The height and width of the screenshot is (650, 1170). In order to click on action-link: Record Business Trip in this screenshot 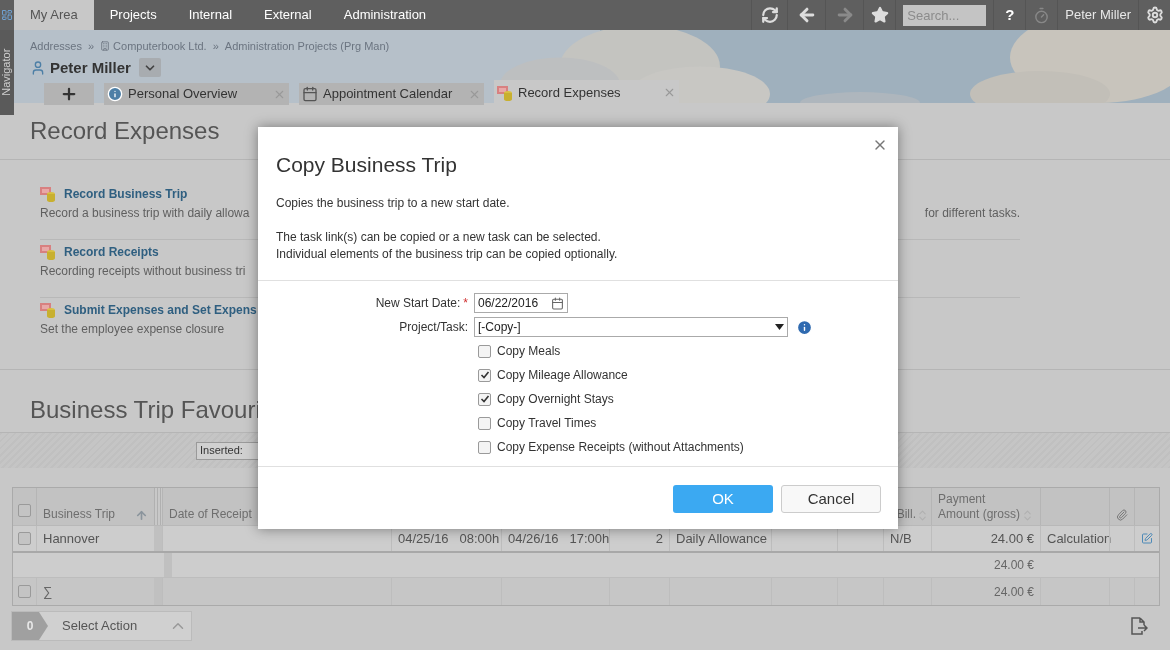, I will do `click(126, 194)`.